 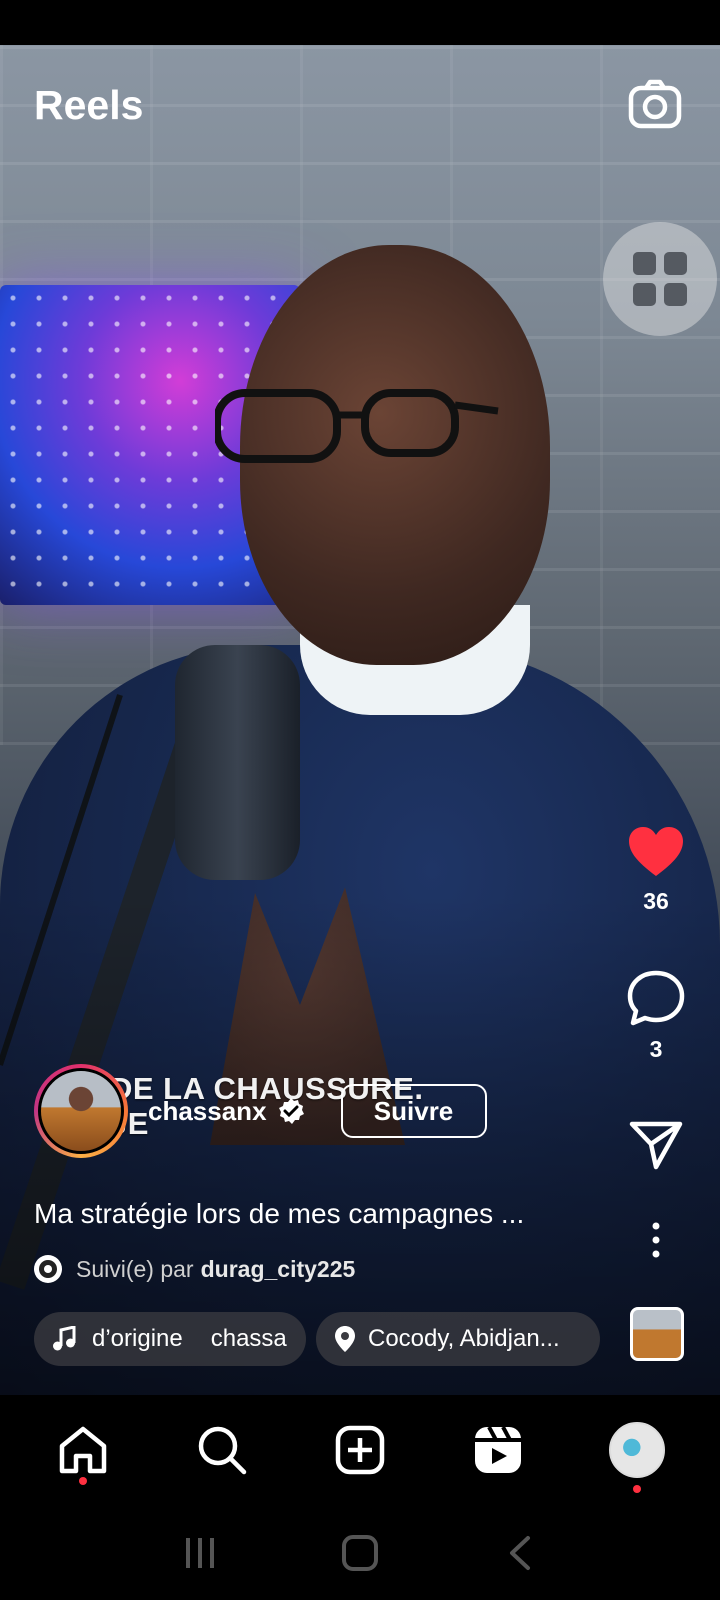 What do you see at coordinates (248, 1338) in the screenshot?
I see `audio-label-part2: chassa` at bounding box center [248, 1338].